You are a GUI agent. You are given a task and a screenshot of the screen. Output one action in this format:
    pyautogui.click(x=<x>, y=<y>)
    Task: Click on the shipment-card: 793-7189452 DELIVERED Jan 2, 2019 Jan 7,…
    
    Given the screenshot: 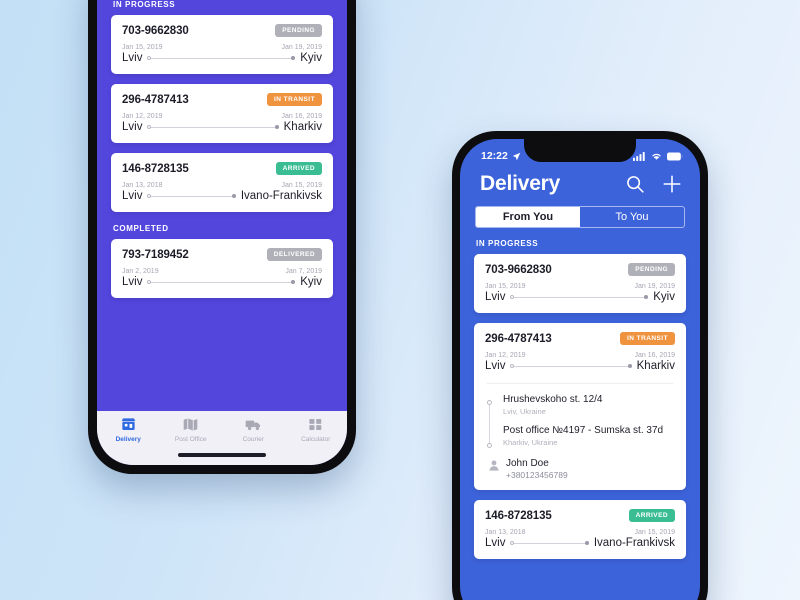 What is the action you would take?
    pyautogui.click(x=222, y=268)
    